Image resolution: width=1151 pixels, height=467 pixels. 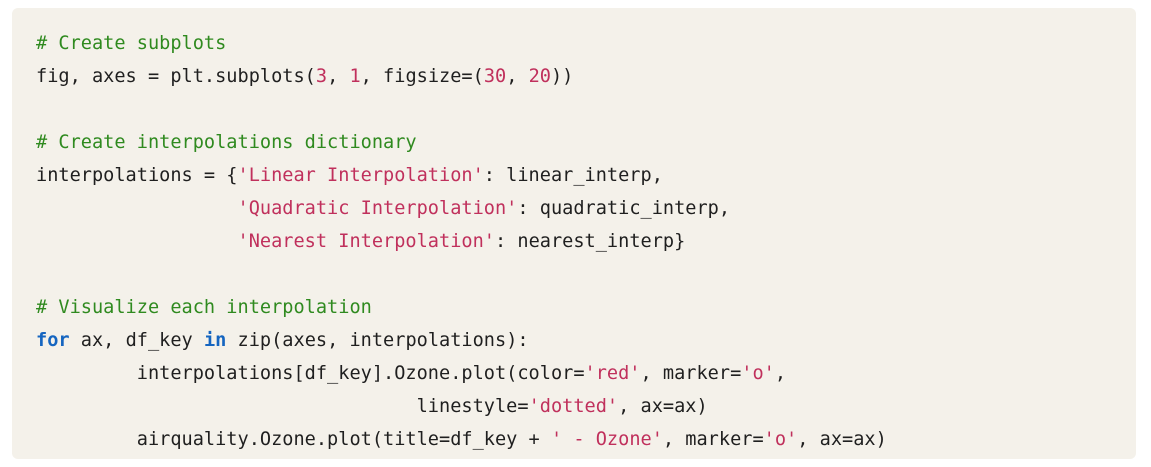 I want to click on code-token-plain: fig, axes = plt.subplots(, so click(x=176, y=76).